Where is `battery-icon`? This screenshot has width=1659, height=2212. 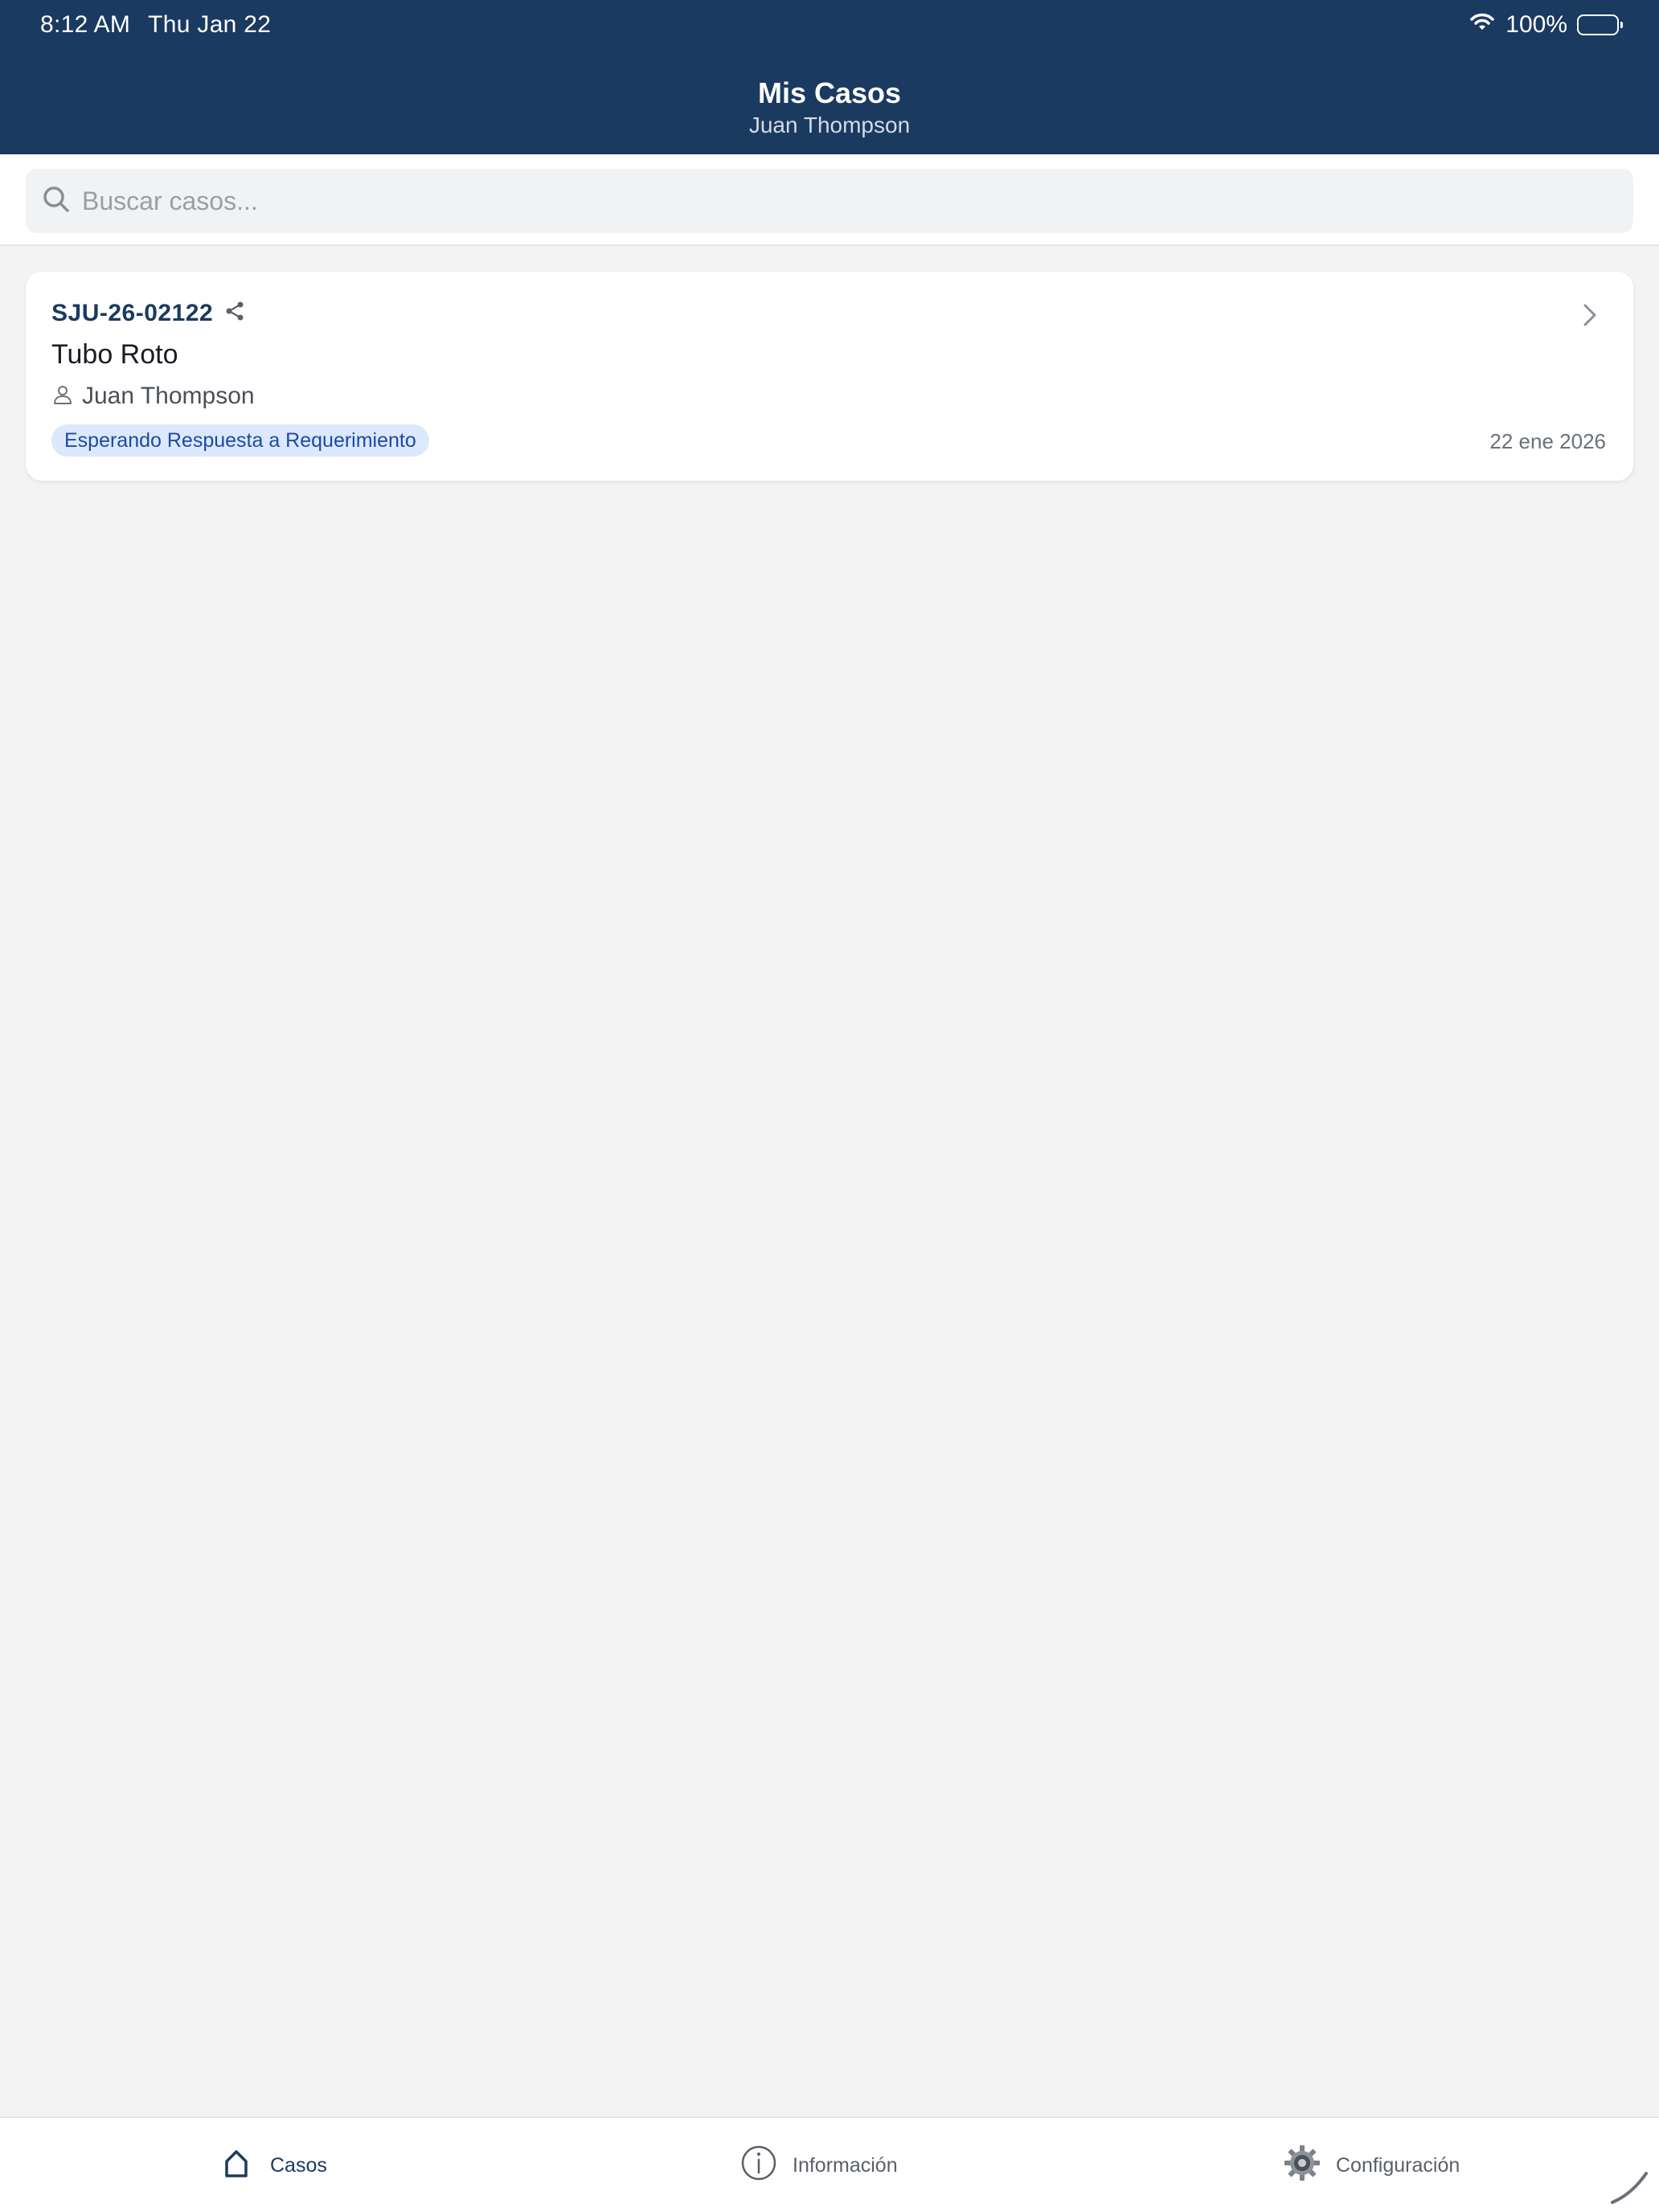 battery-icon is located at coordinates (1600, 24).